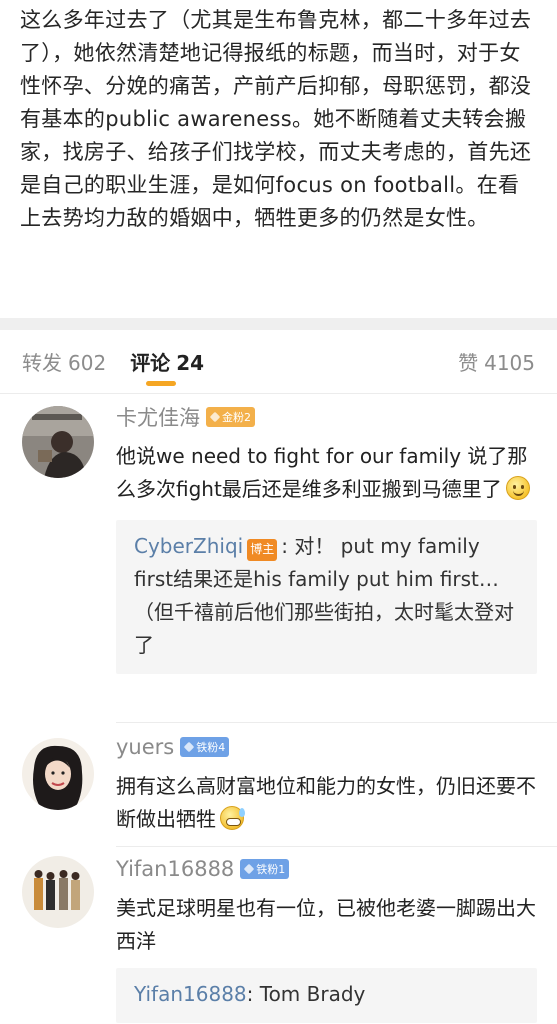  What do you see at coordinates (468, 363) in the screenshot?
I see `tab-likes-label: 赞` at bounding box center [468, 363].